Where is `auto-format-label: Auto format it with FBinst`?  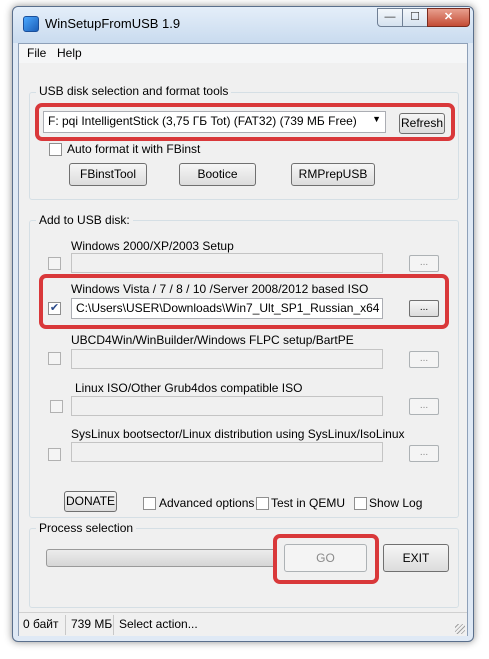 auto-format-label: Auto format it with FBinst is located at coordinates (134, 149).